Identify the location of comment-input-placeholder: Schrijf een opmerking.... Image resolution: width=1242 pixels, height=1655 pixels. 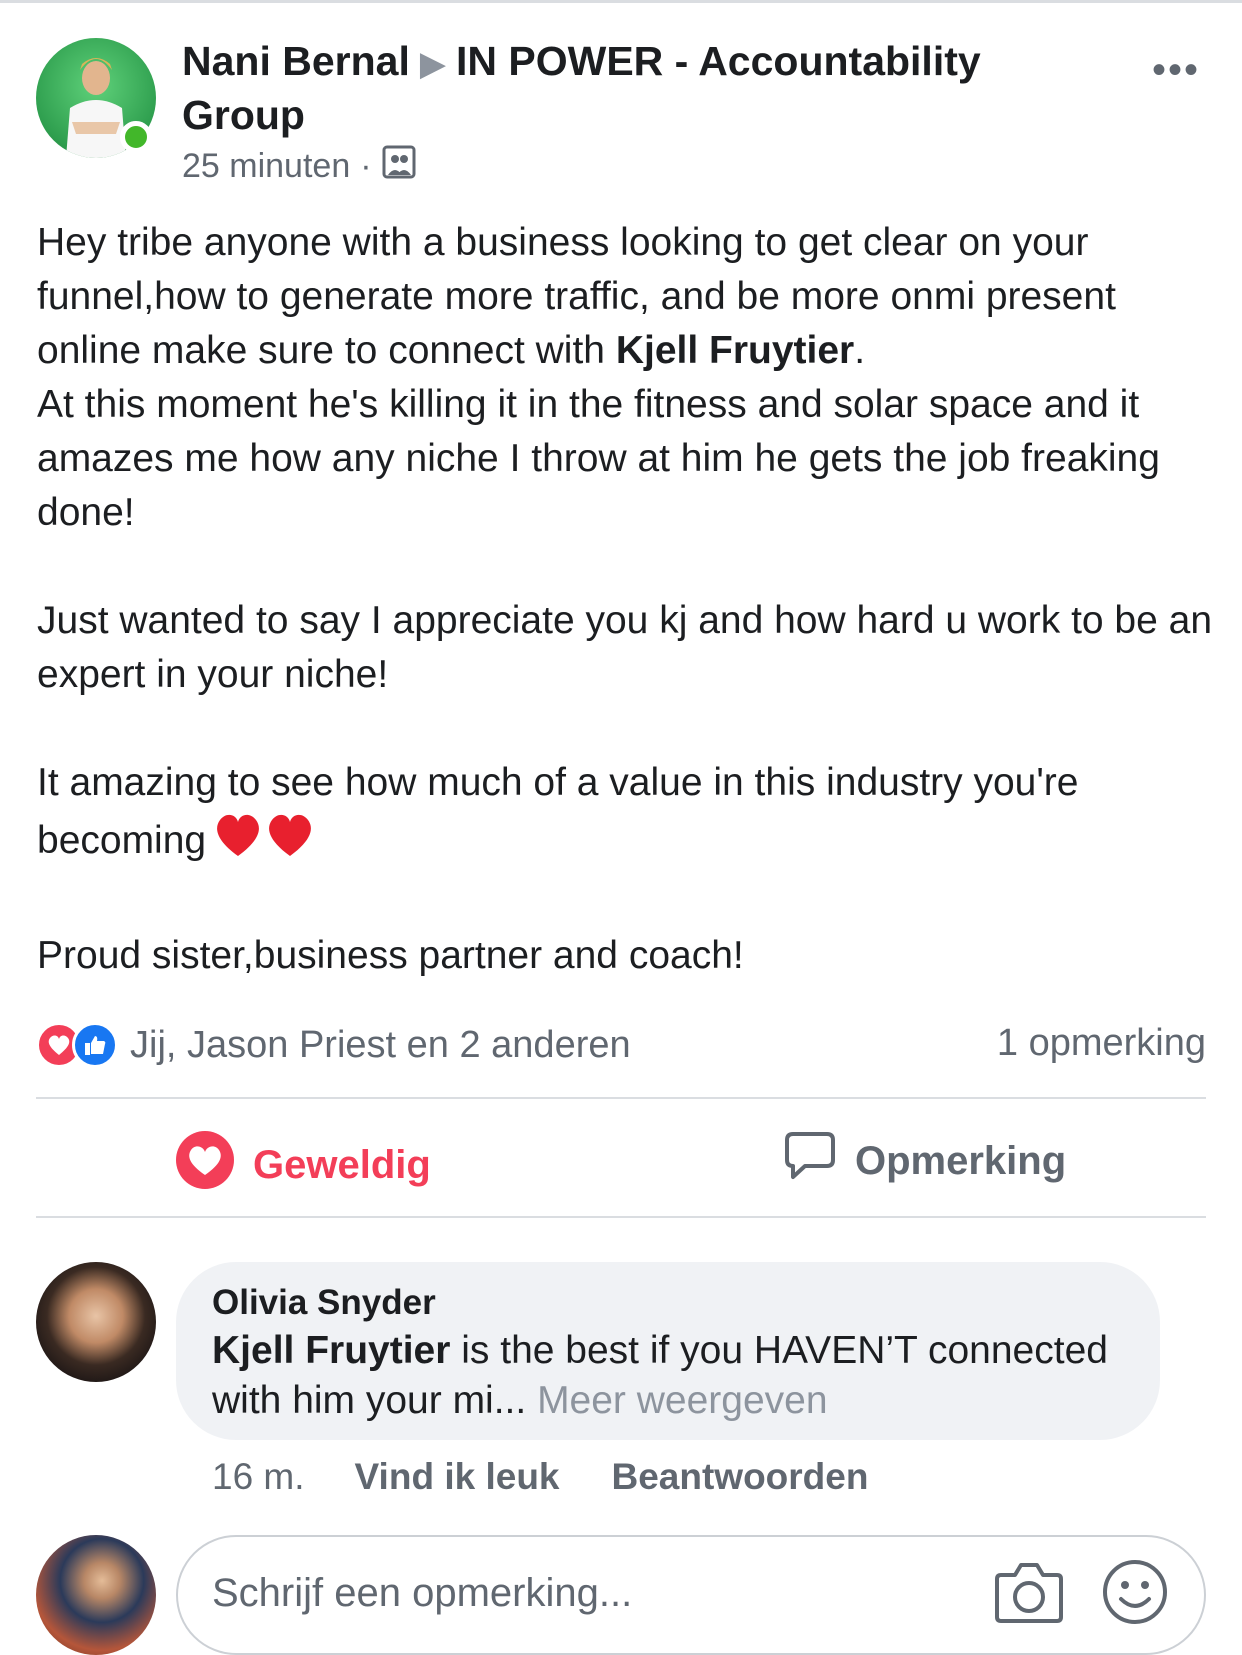
(422, 1593).